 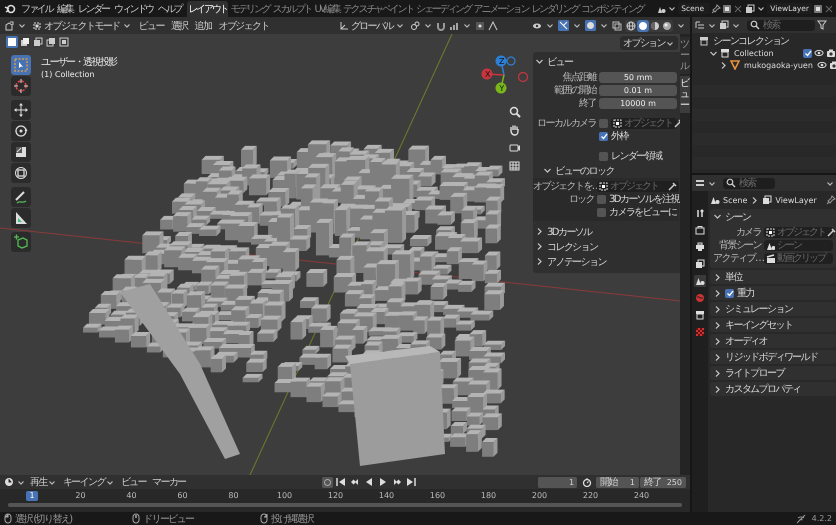 I want to click on panel-header: オーディオ, so click(x=773, y=341).